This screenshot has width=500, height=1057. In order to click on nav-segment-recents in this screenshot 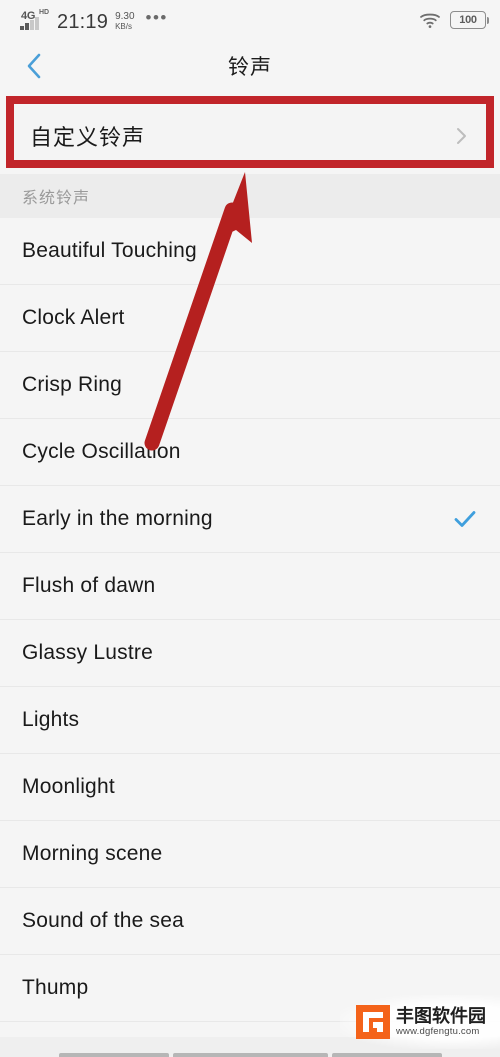, I will do `click(386, 1055)`.